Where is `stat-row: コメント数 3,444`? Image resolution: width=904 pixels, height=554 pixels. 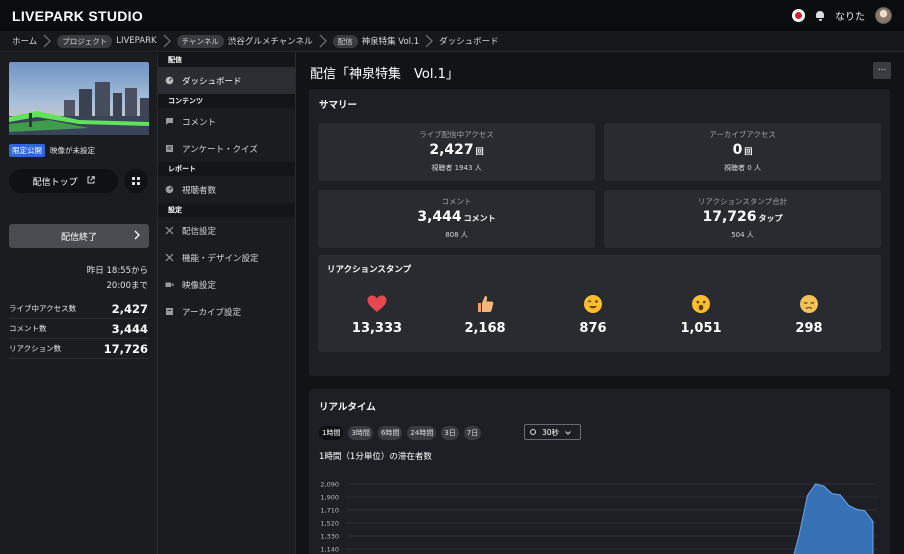 stat-row: コメント数 3,444 is located at coordinates (78, 329).